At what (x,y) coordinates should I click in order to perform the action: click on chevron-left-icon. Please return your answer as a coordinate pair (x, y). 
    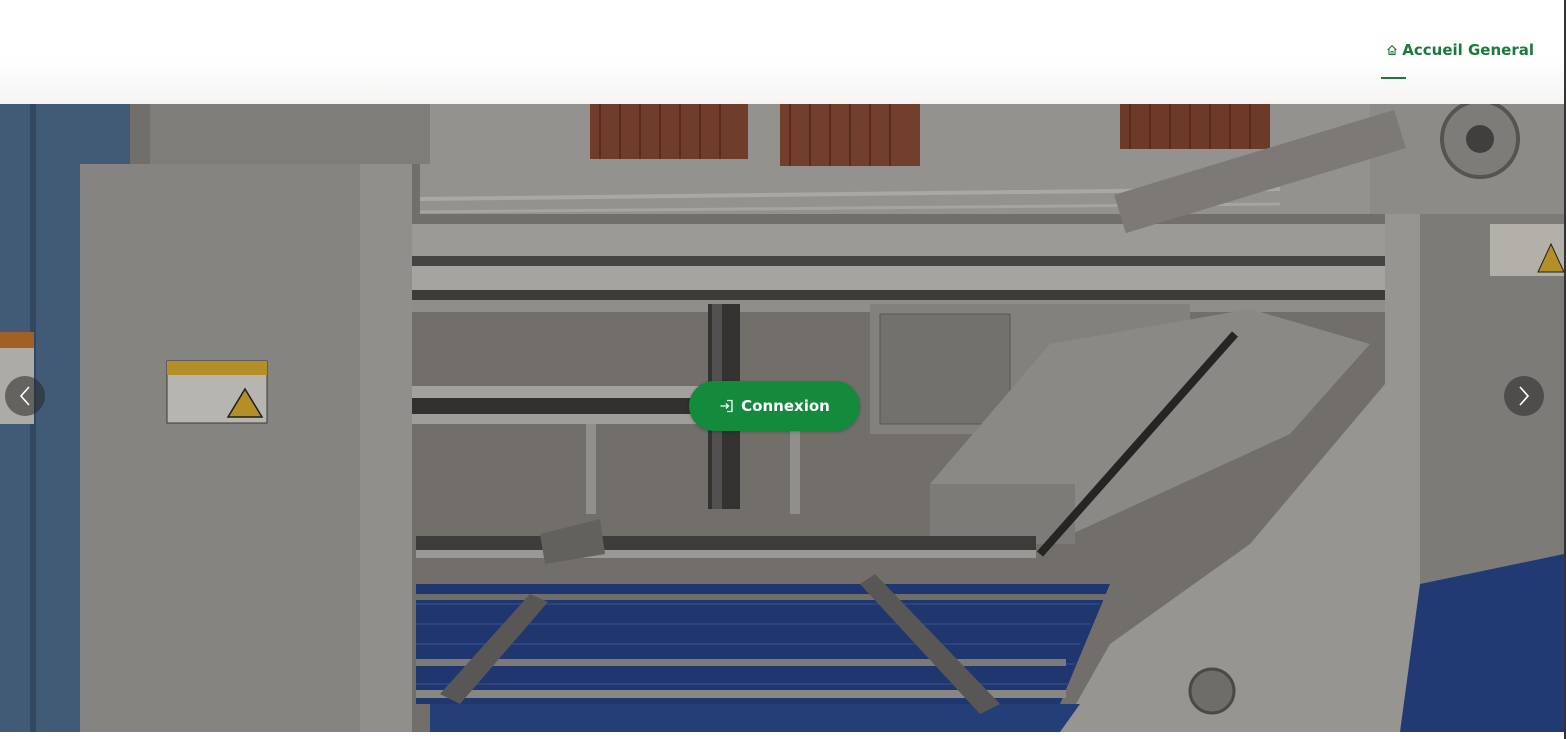
    Looking at the image, I should click on (24, 396).